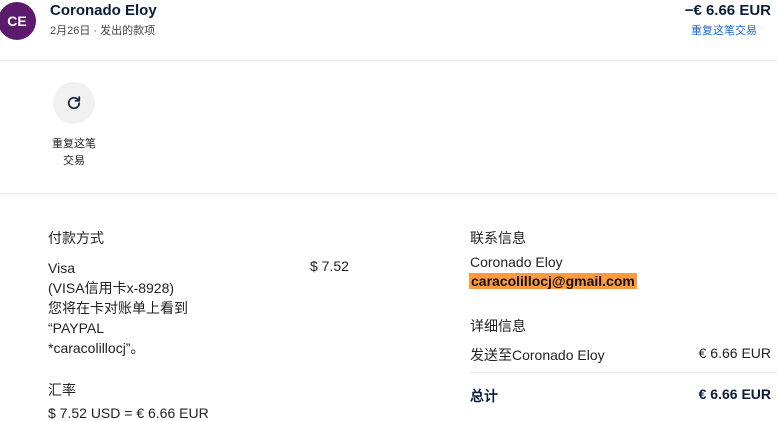 Image resolution: width=777 pixels, height=421 pixels. Describe the element at coordinates (498, 326) in the screenshot. I see `details-title: 详细信息` at that location.